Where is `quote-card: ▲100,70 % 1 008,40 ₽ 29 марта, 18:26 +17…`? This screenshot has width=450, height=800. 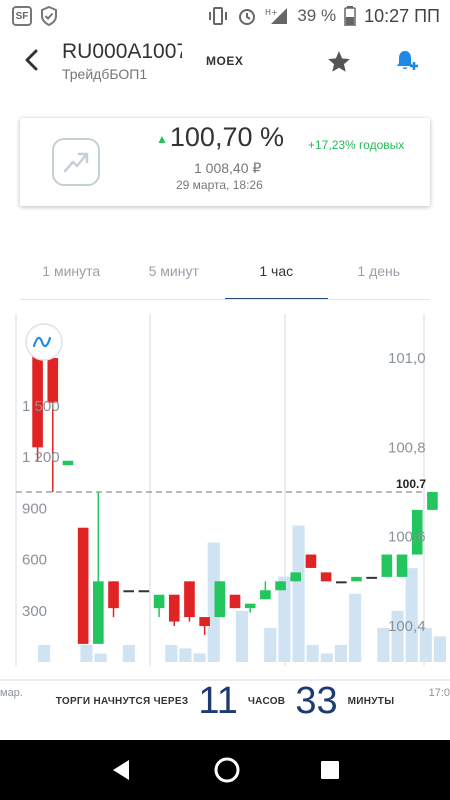 quote-card: ▲100,70 % 1 008,40 ₽ 29 марта, 18:26 +17… is located at coordinates (225, 162).